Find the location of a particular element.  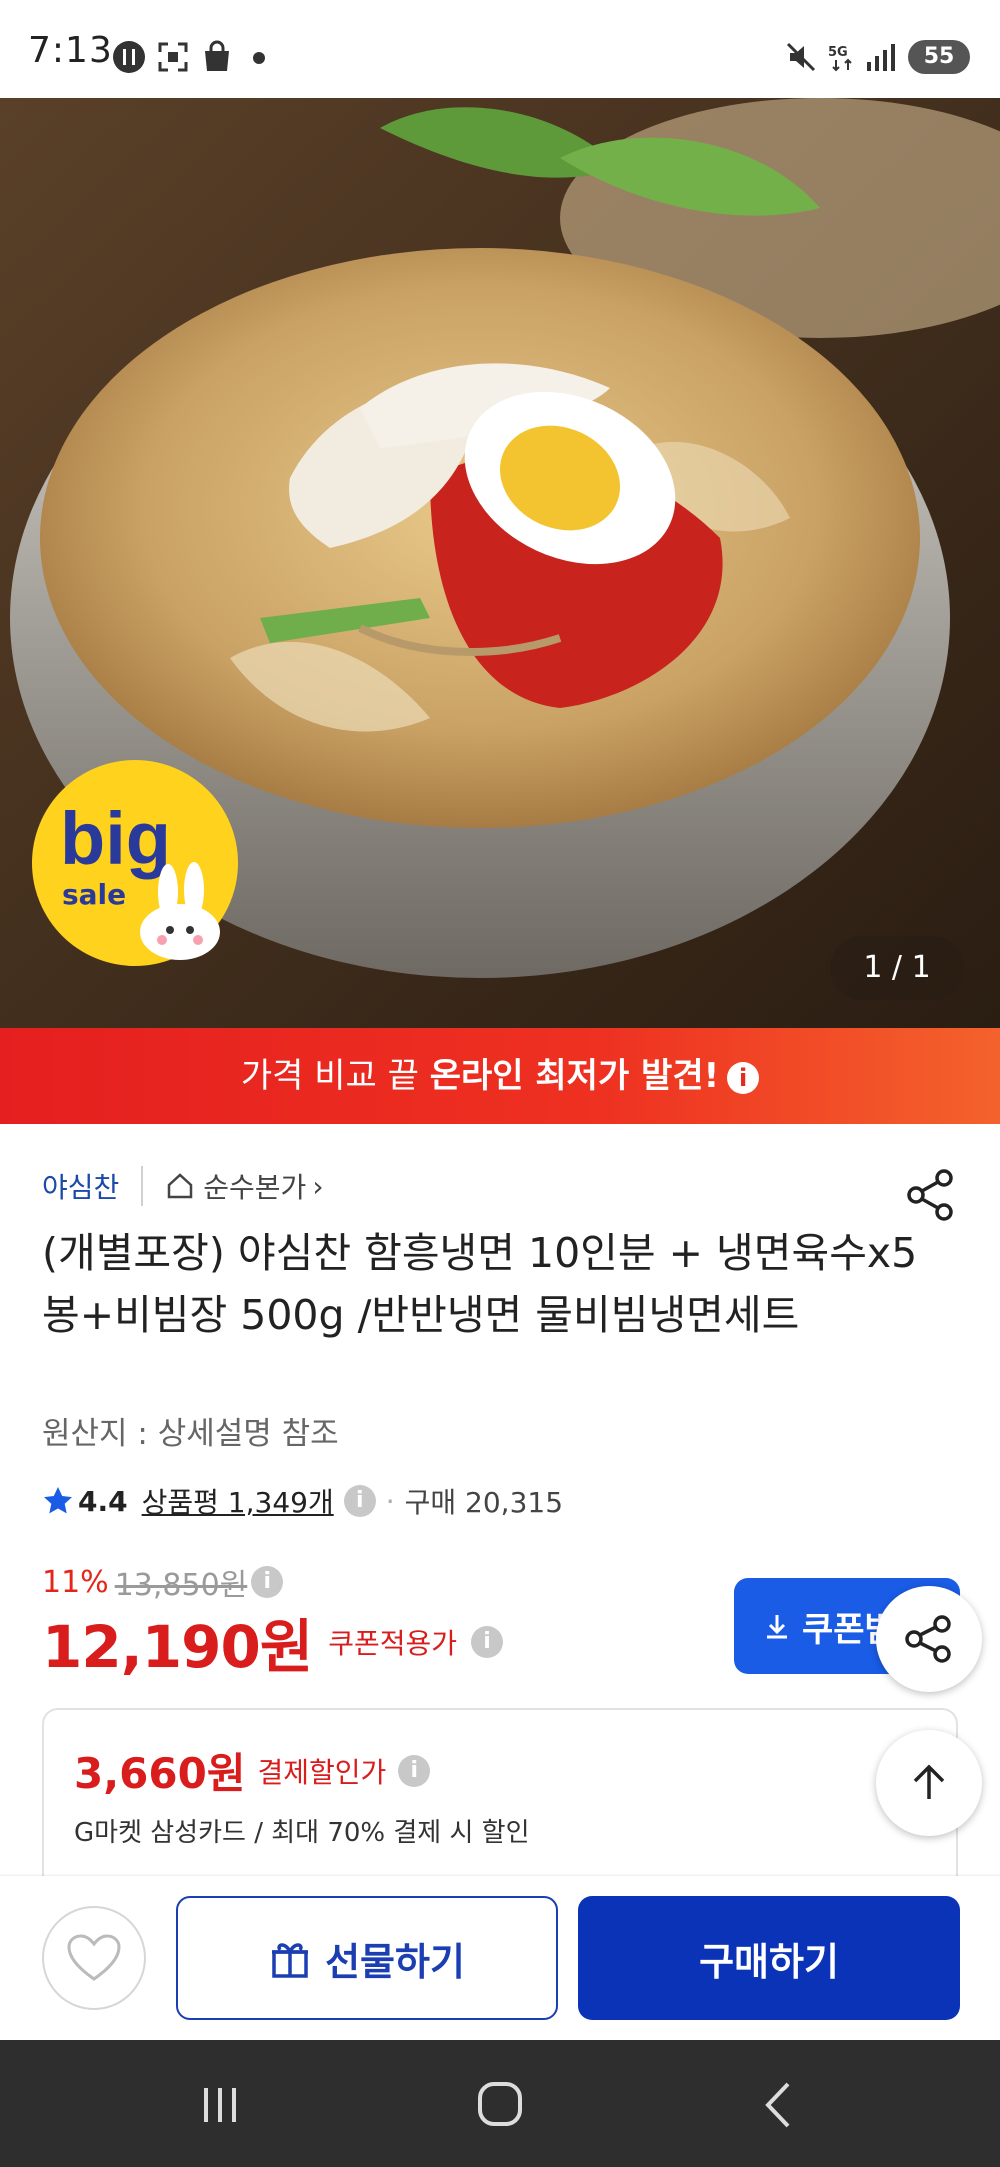

chevron-right-icon: › is located at coordinates (318, 1186).